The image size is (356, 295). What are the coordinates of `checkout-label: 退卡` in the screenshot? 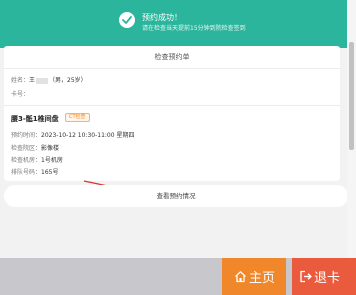 It's located at (327, 278).